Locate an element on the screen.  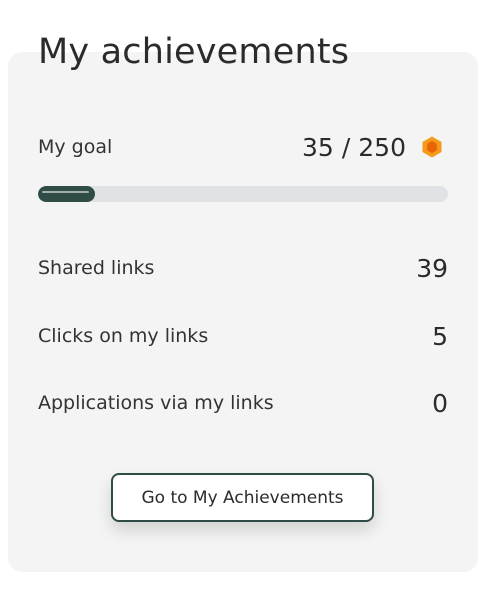
stat-row-applications: Applications via my links 0 is located at coordinates (243, 403).